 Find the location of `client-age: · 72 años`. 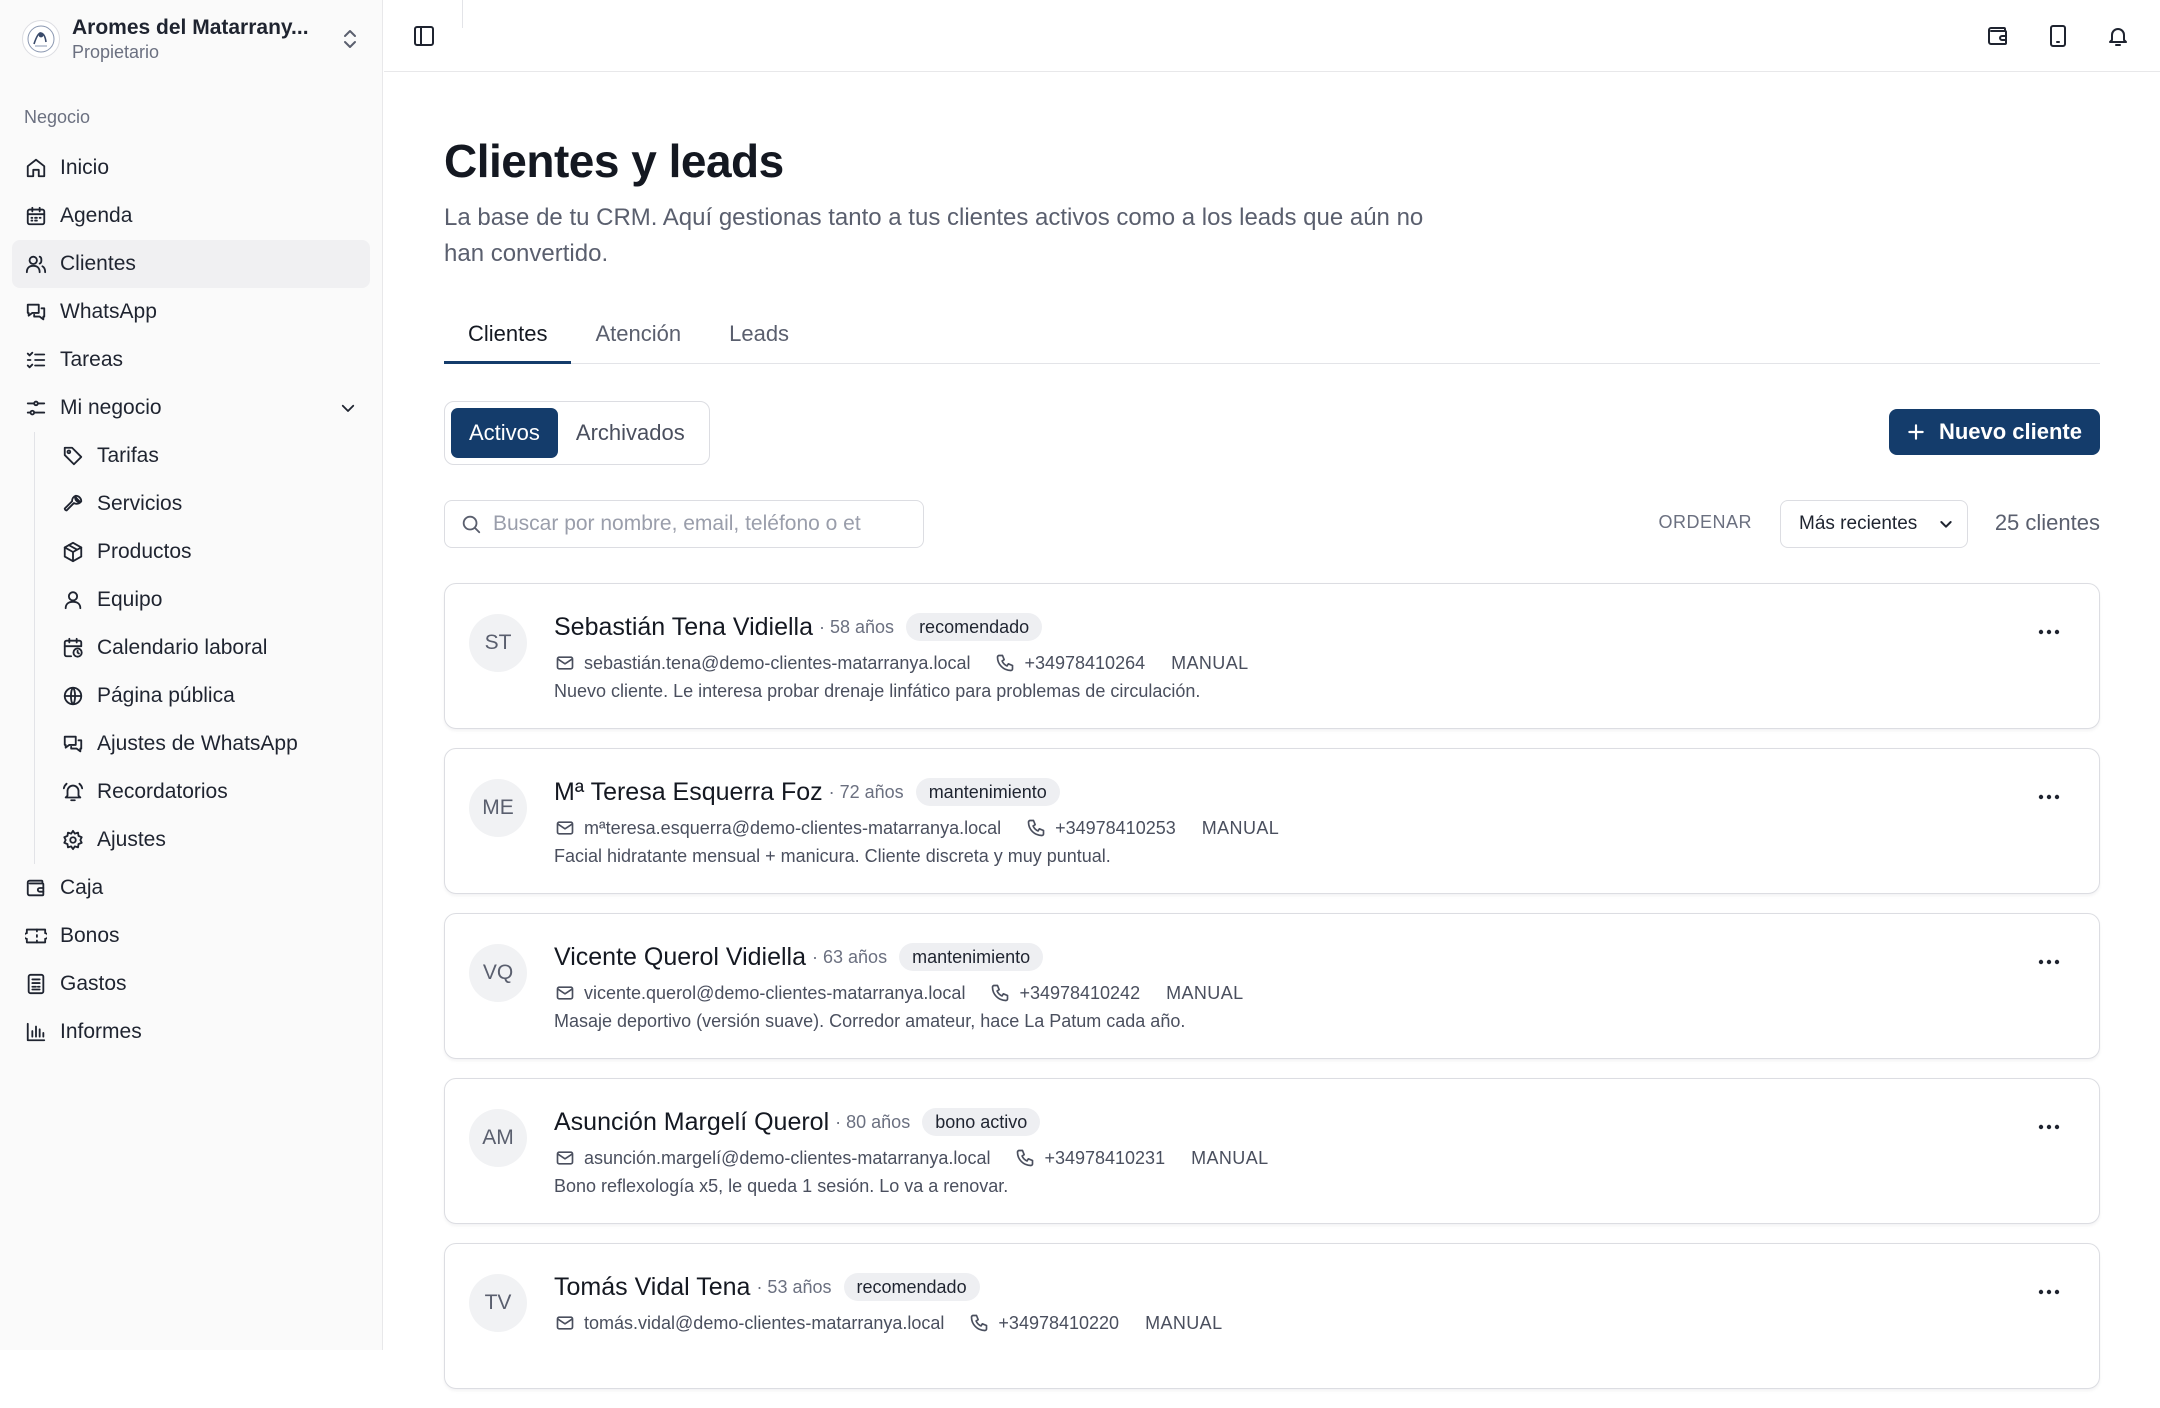

client-age: · 72 años is located at coordinates (866, 791).